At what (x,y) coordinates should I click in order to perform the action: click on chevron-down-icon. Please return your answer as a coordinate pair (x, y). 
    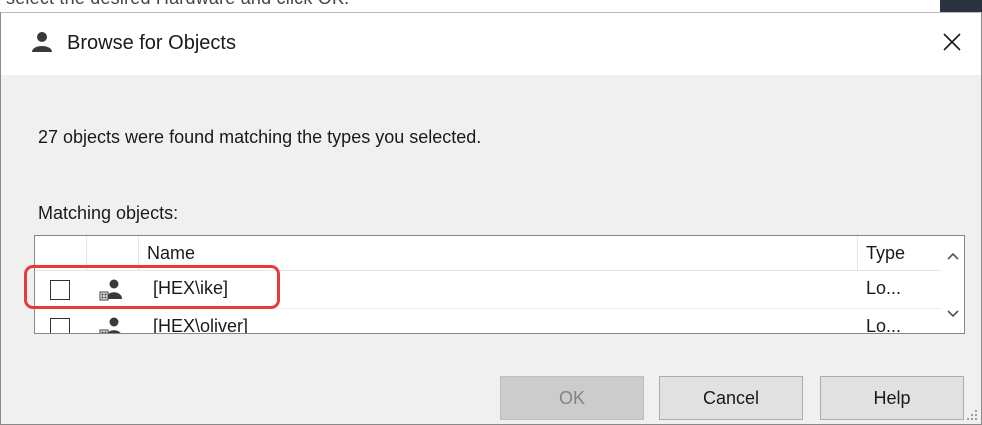
    Looking at the image, I should click on (952, 314).